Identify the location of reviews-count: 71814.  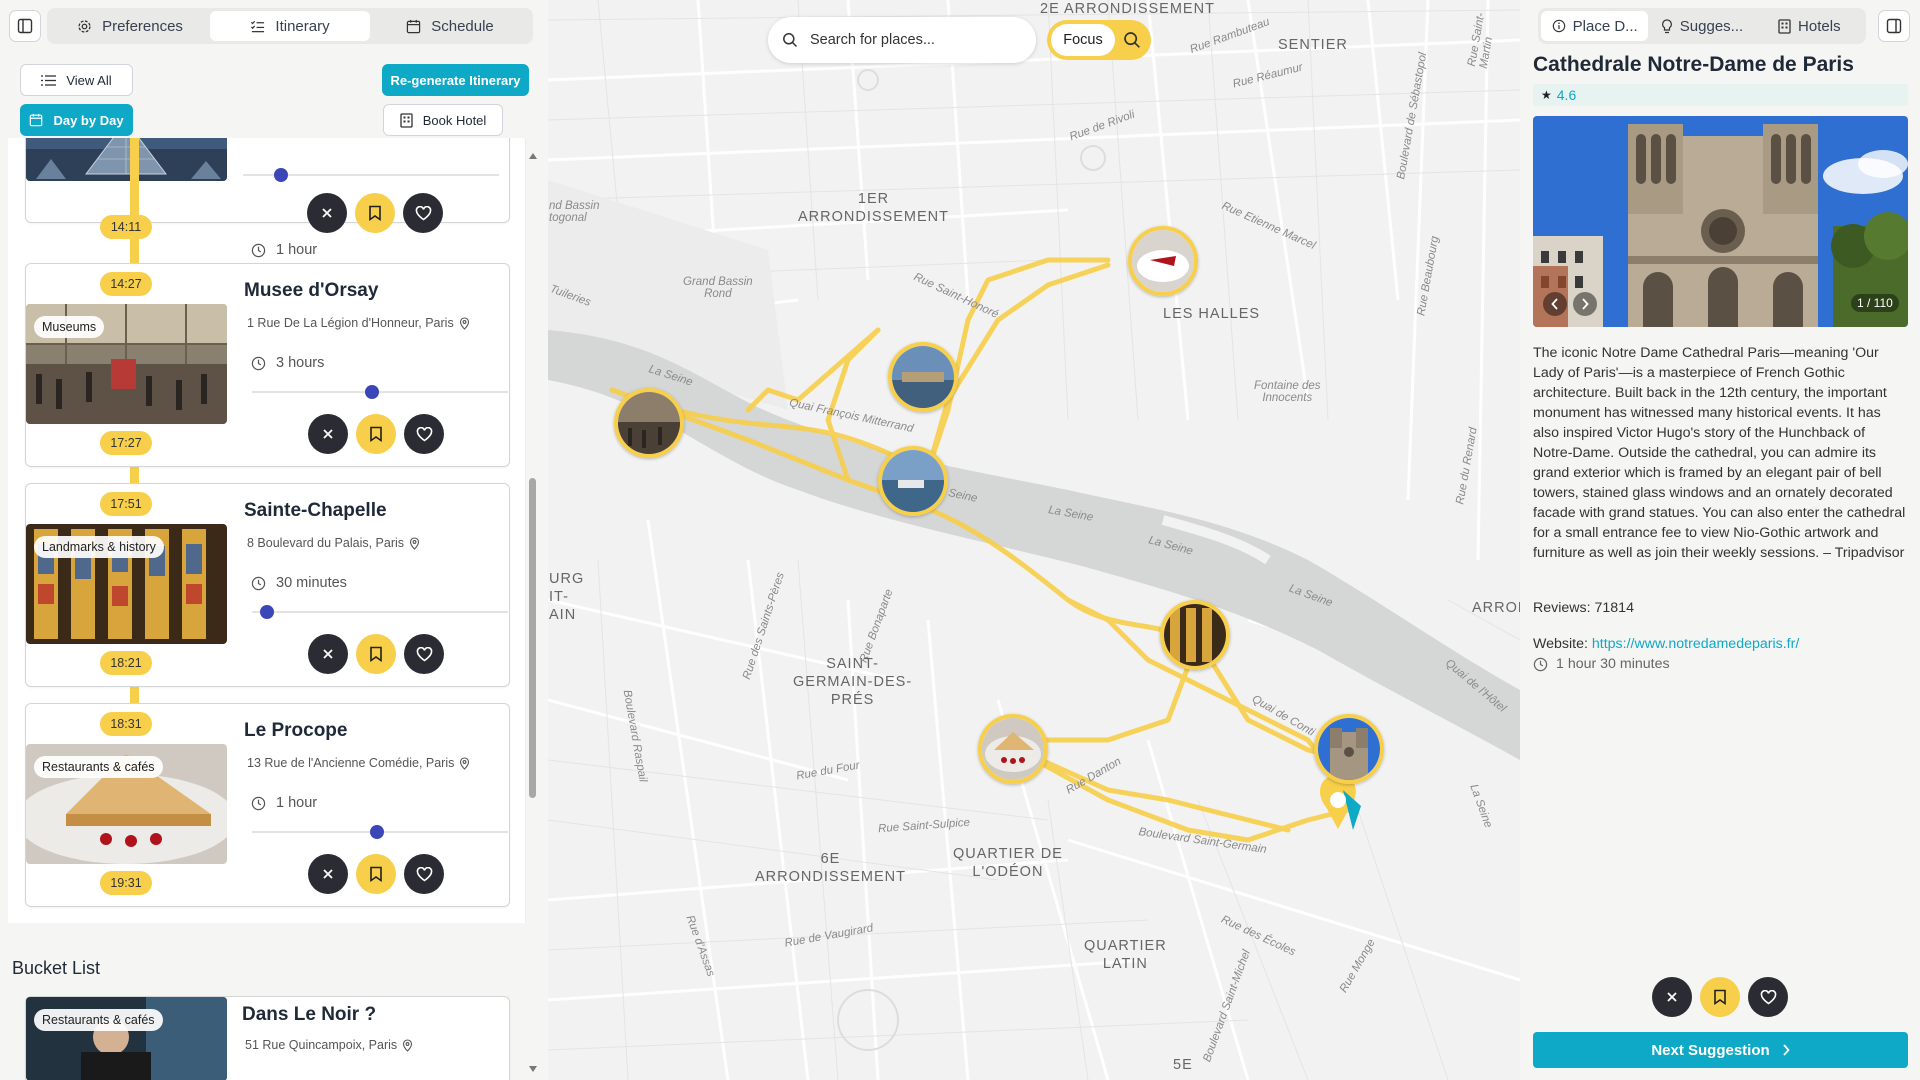
(1614, 608).